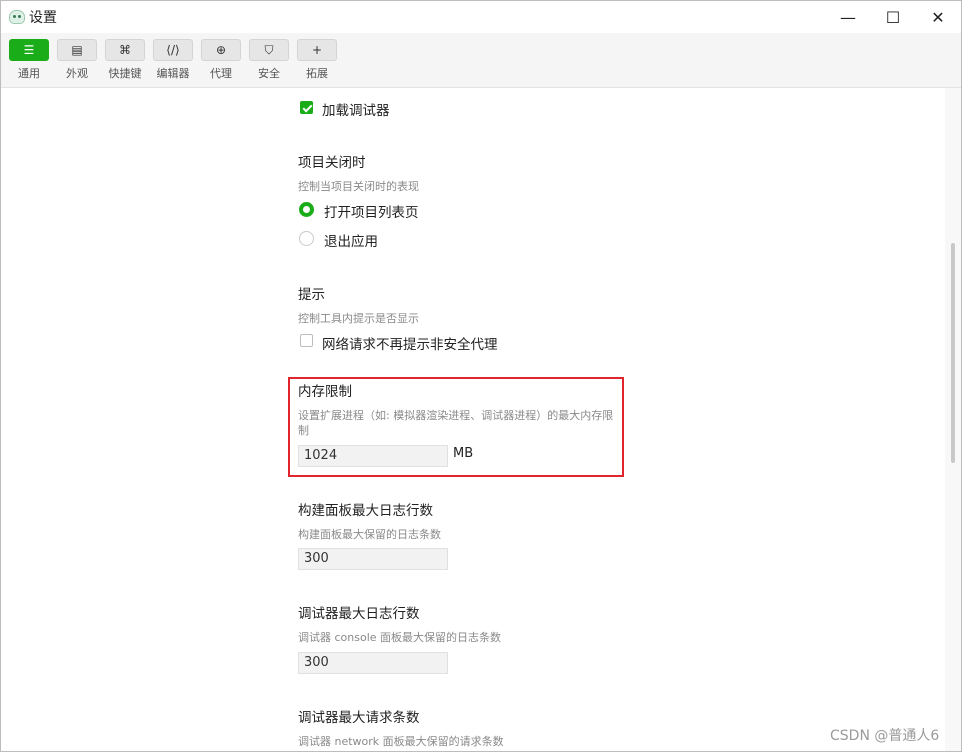  I want to click on tab-general: ☰ 通用, so click(29, 60).